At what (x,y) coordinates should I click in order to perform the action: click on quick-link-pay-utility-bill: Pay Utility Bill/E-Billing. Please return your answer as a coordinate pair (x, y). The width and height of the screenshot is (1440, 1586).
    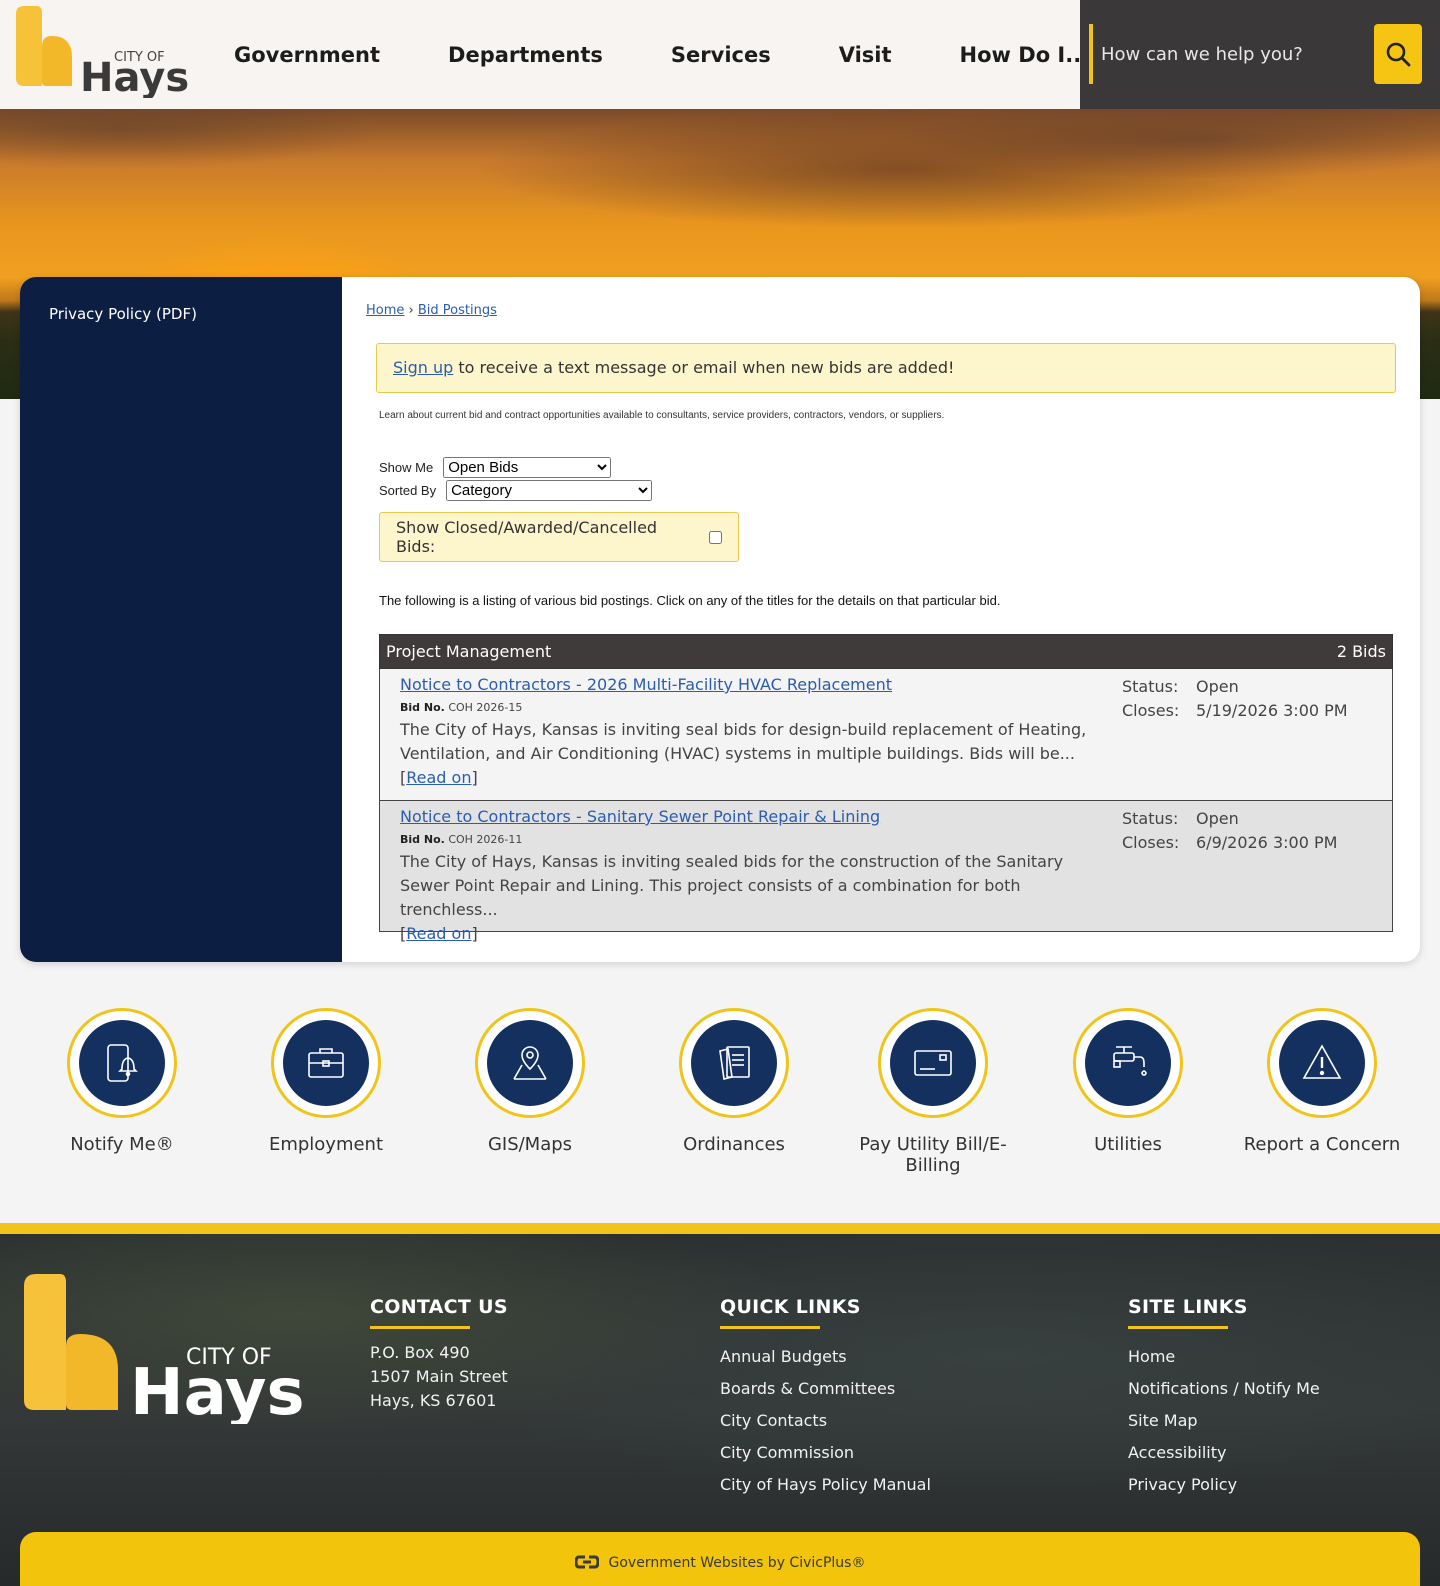
    Looking at the image, I should click on (933, 1092).